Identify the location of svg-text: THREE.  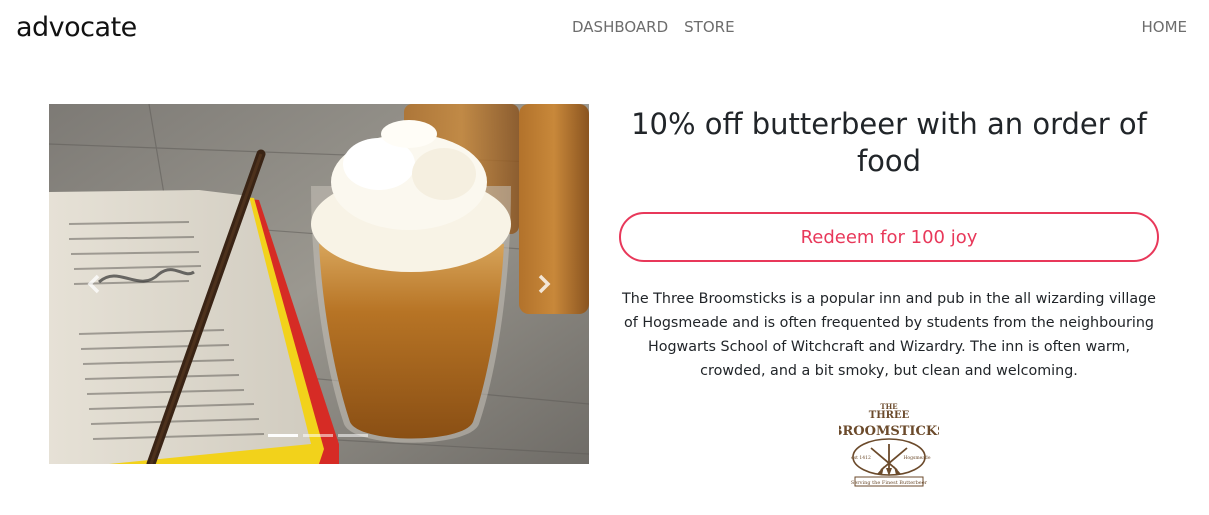
(889, 415).